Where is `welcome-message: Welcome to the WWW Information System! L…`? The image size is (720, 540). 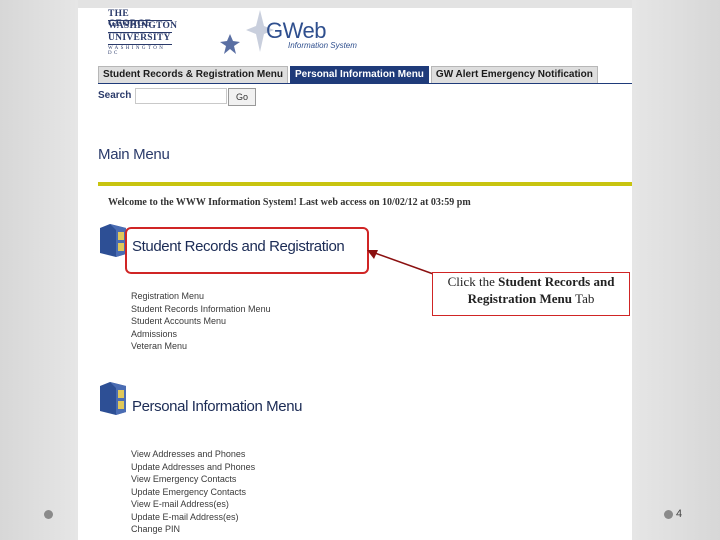
welcome-message: Welcome to the WWW Information System! L… is located at coordinates (289, 202).